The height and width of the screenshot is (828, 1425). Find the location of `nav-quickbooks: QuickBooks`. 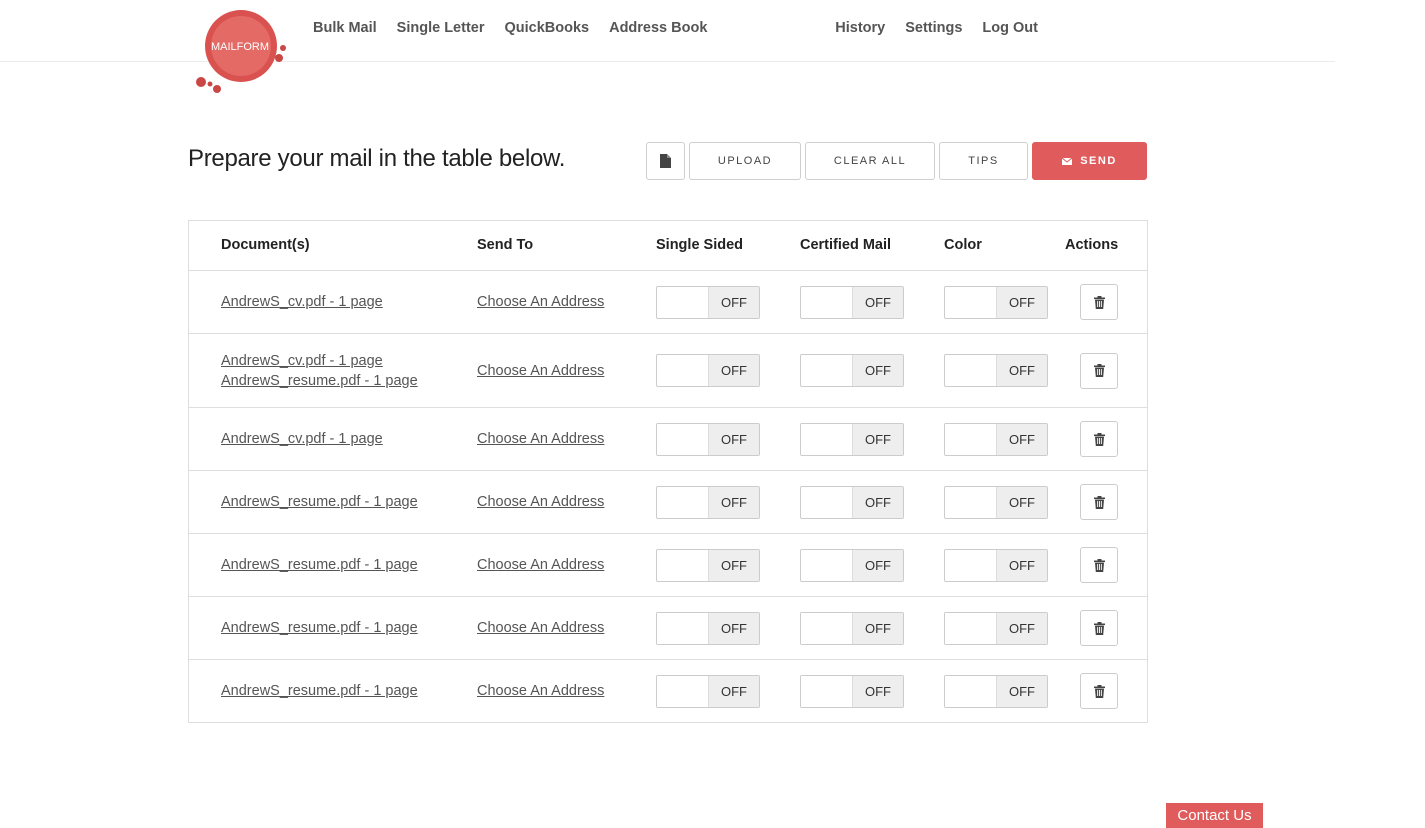

nav-quickbooks: QuickBooks is located at coordinates (546, 28).